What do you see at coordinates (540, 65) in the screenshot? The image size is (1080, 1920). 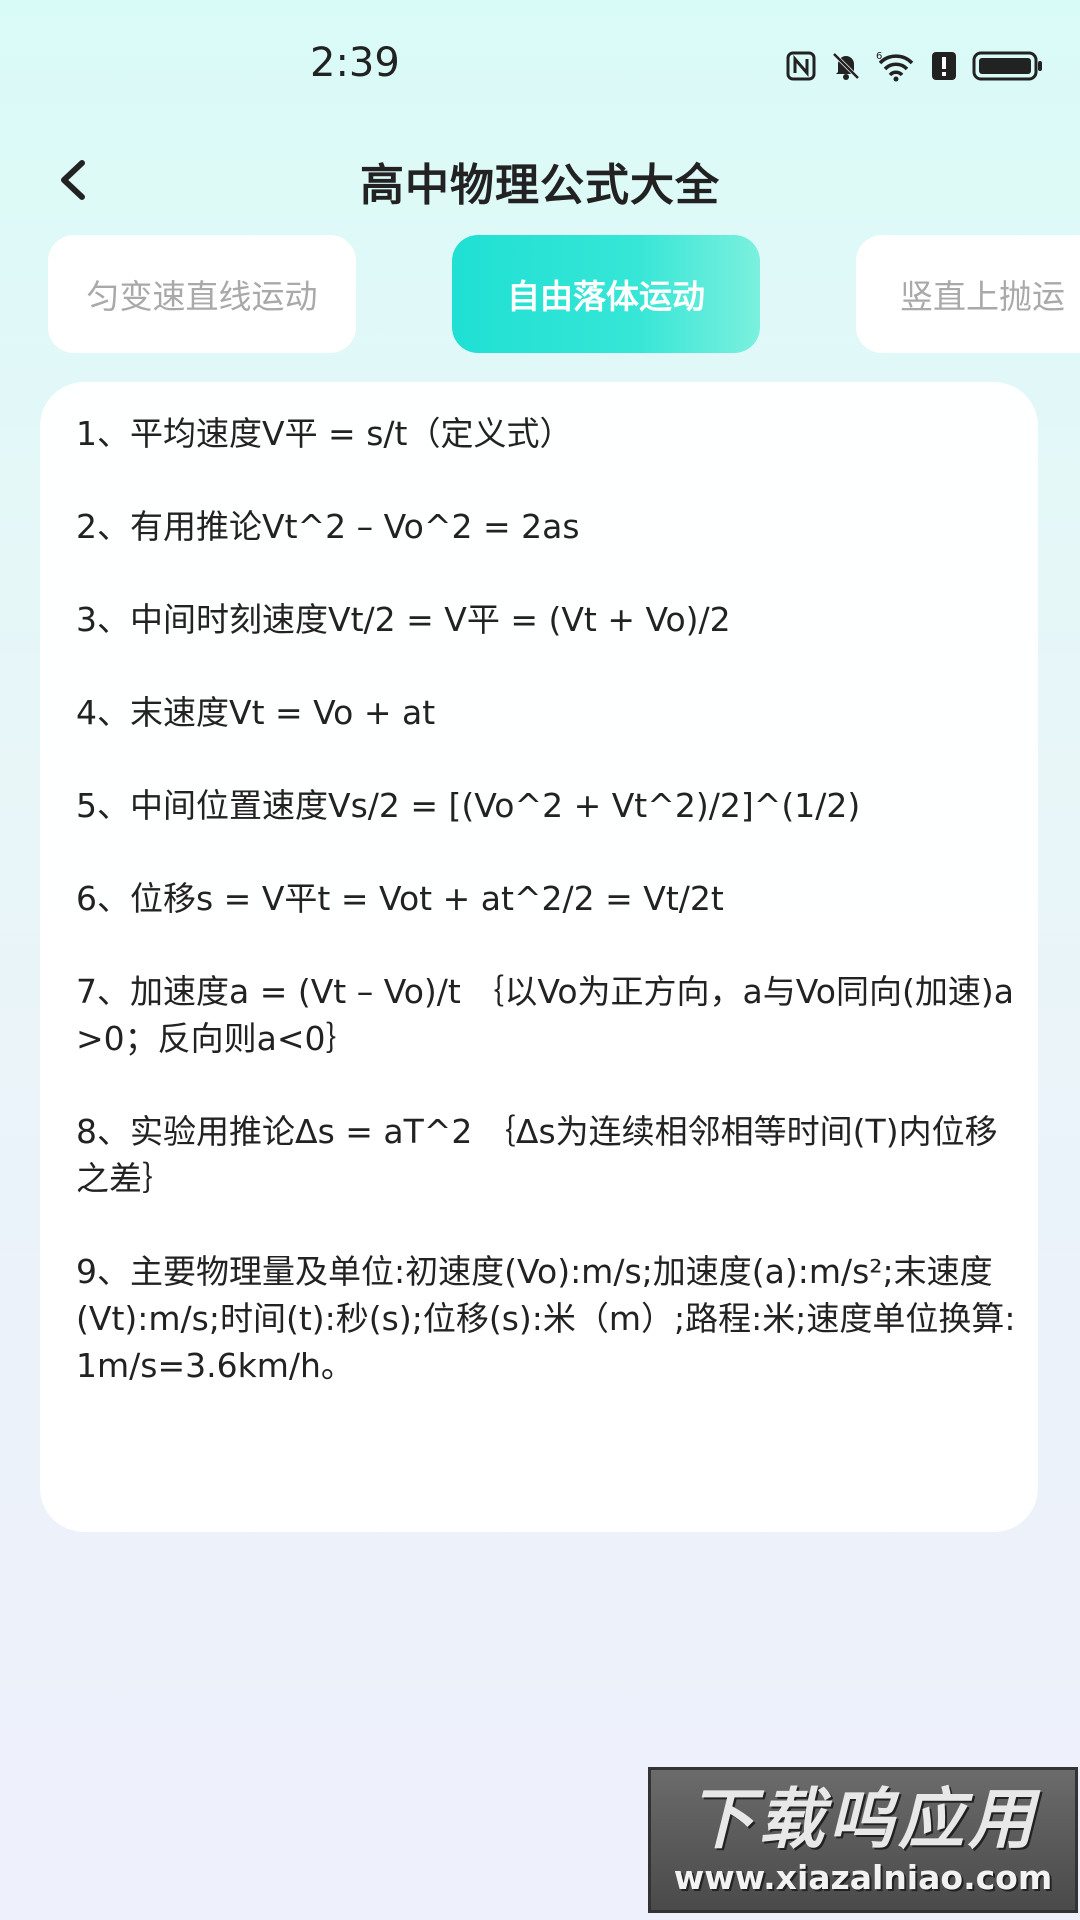 I see `status-bar: 2:39 6` at bounding box center [540, 65].